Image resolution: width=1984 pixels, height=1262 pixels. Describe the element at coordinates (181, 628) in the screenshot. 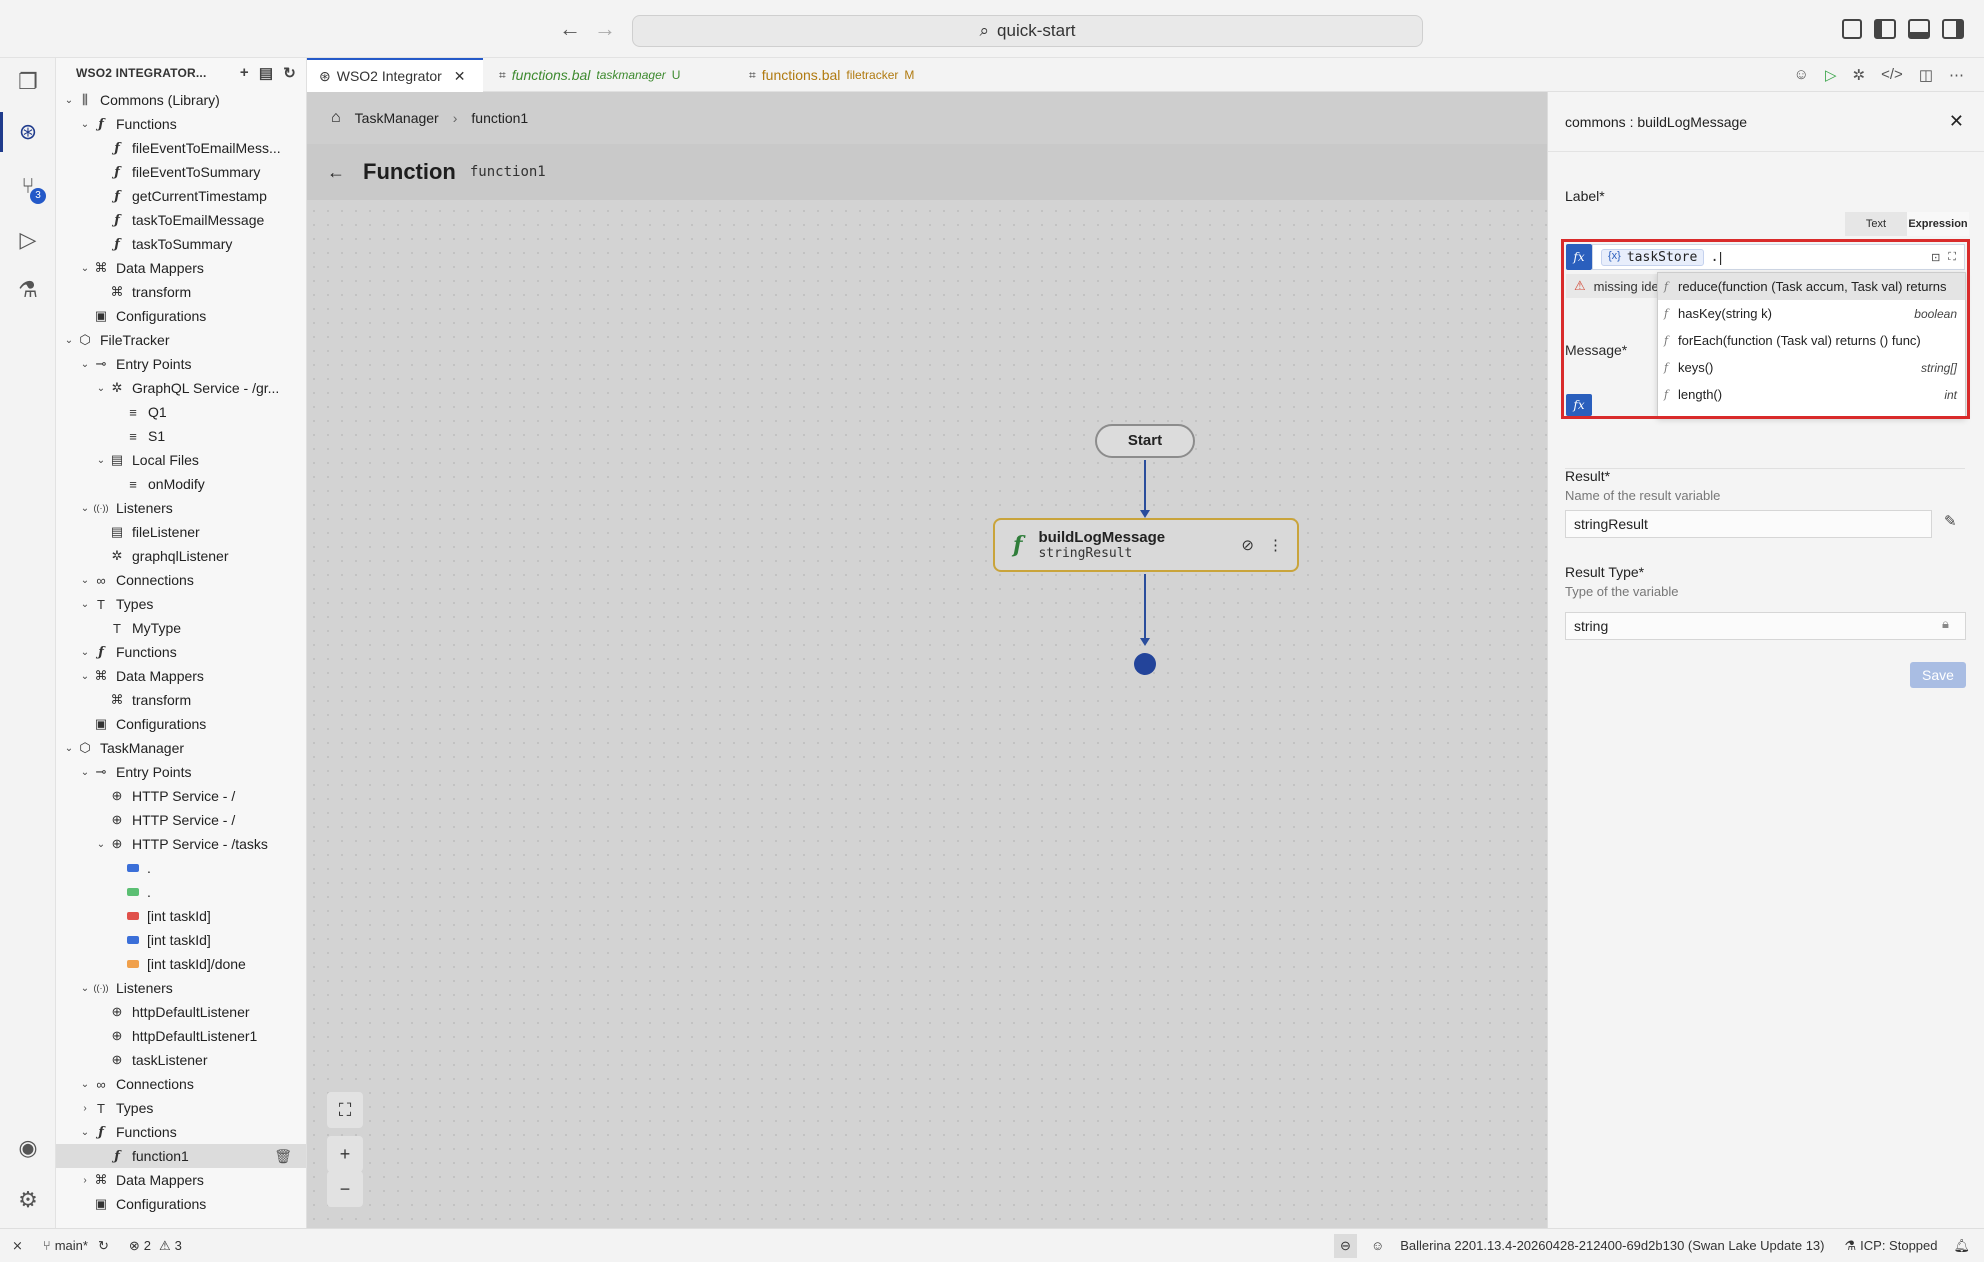

I see `tree-item: T MyType` at that location.